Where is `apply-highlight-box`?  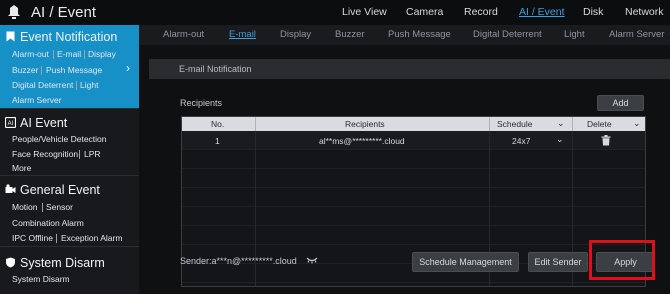
apply-highlight-box is located at coordinates (622, 260).